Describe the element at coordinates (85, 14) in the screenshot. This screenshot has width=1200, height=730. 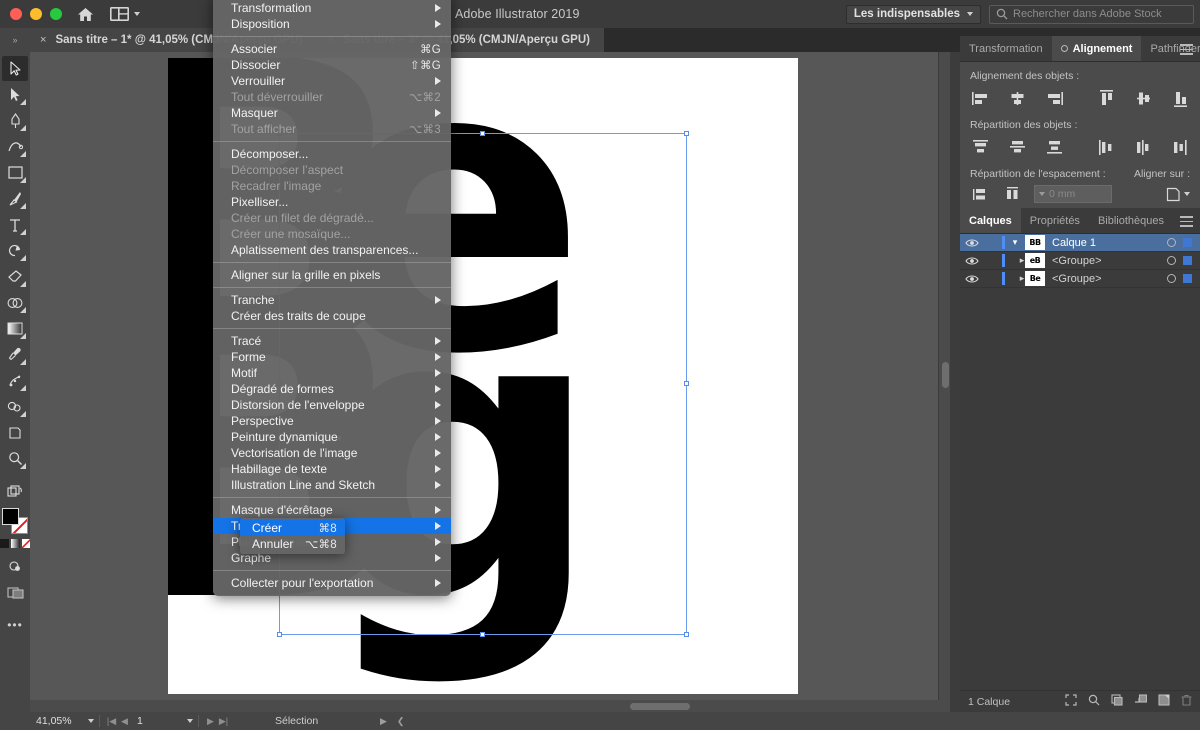
I see `home-icon` at that location.